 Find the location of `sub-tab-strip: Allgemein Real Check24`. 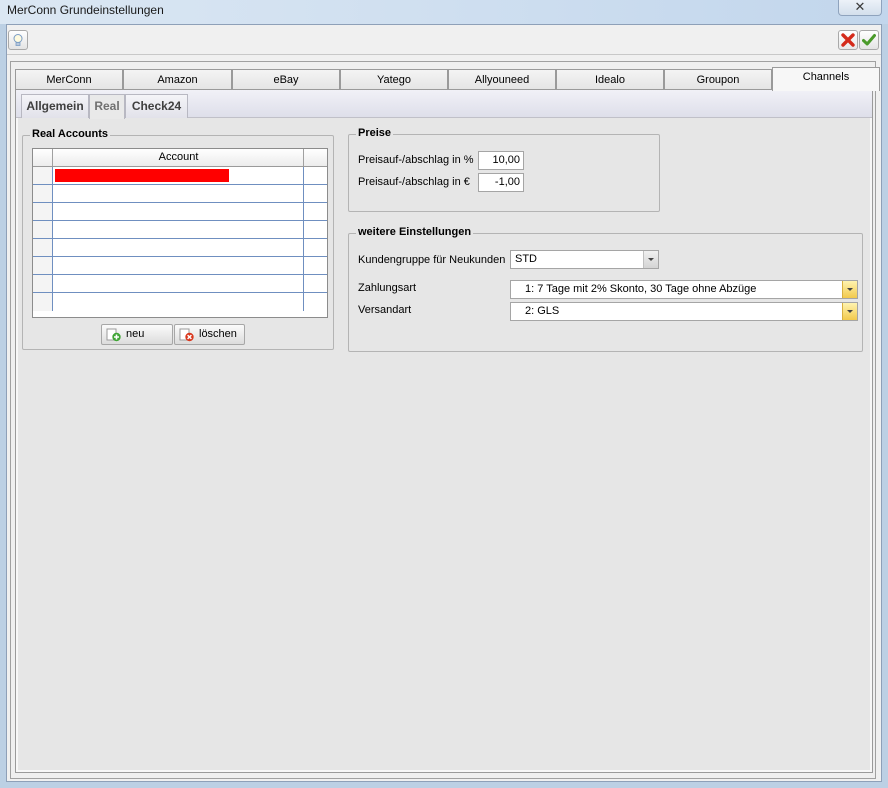

sub-tab-strip: Allgemein Real Check24 is located at coordinates (444, 104).